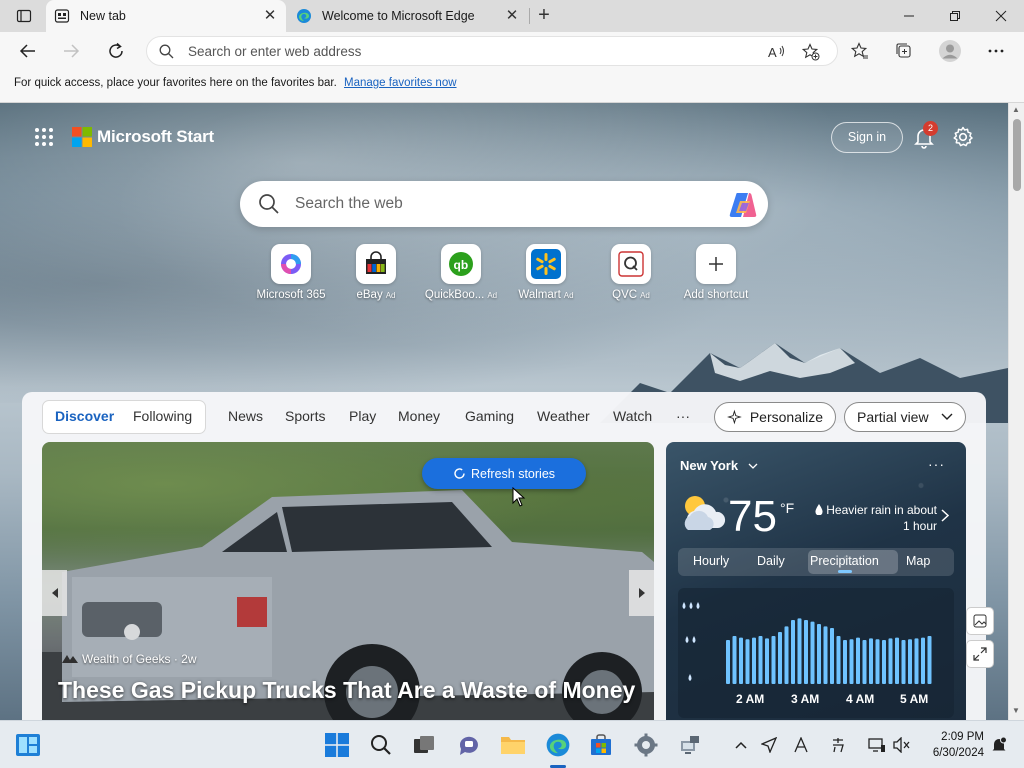 This screenshot has height=768, width=1024. I want to click on edge-taskbar-button, so click(558, 745).